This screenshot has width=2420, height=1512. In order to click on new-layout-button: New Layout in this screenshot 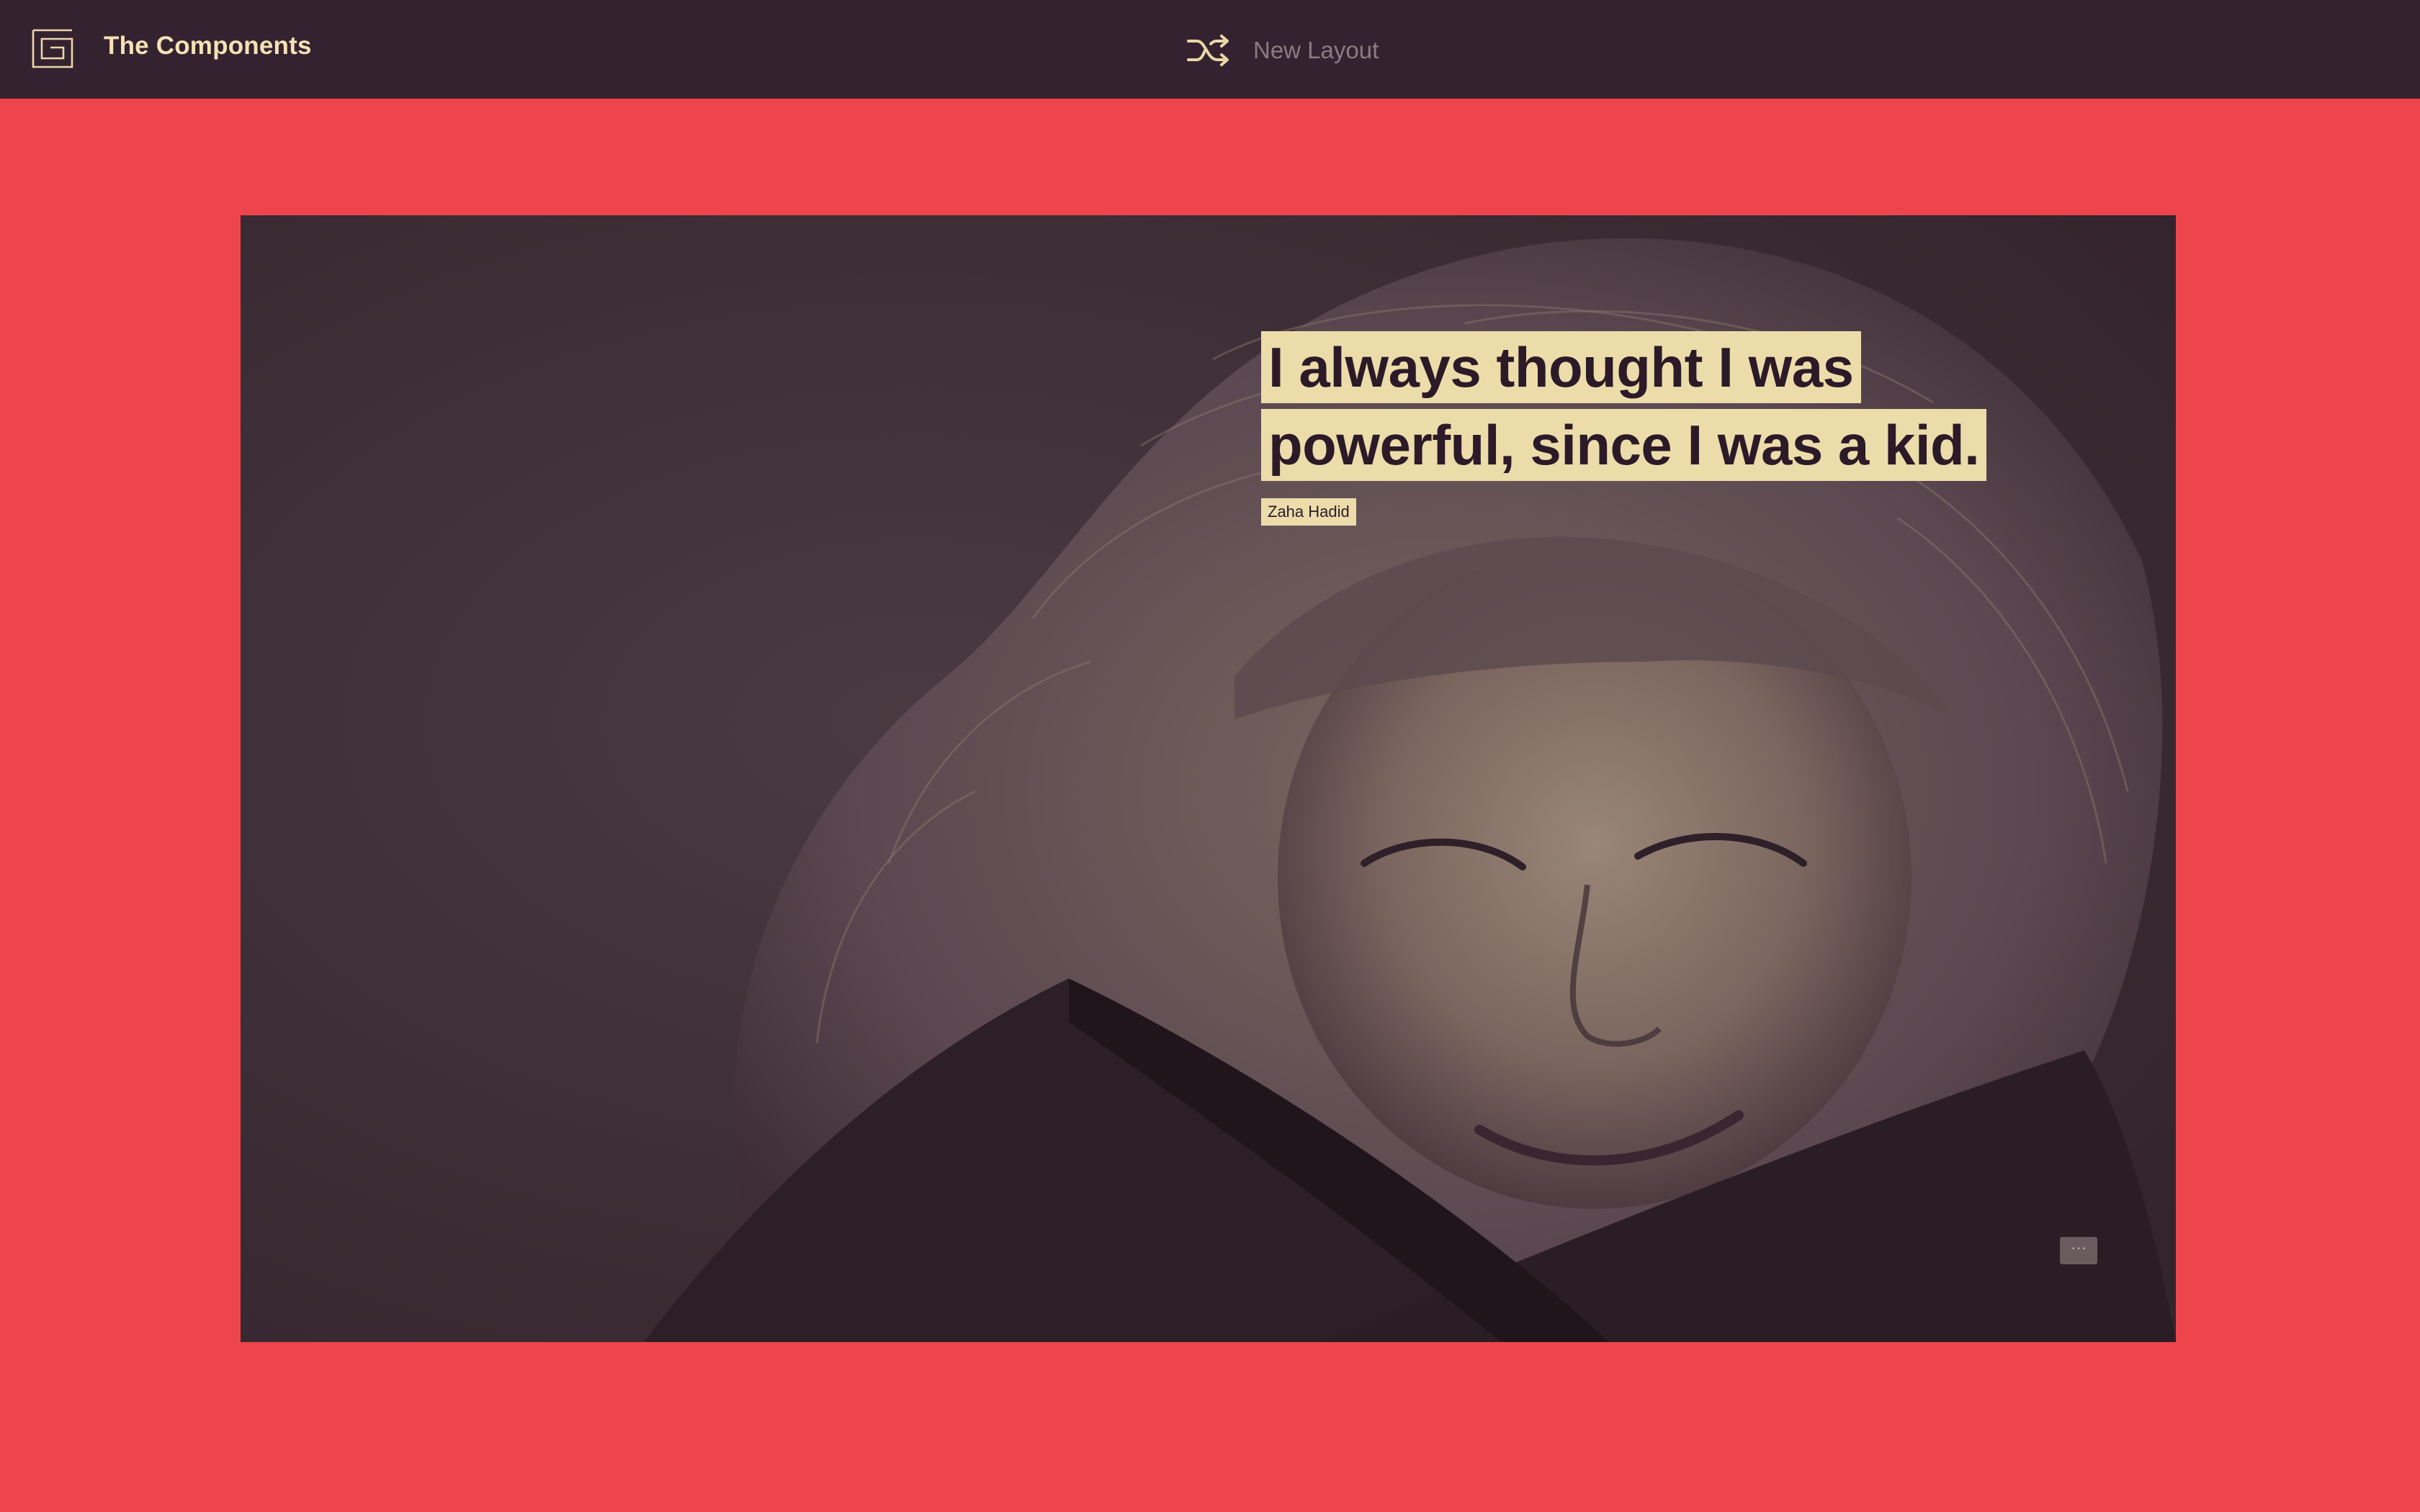, I will do `click(1282, 50)`.